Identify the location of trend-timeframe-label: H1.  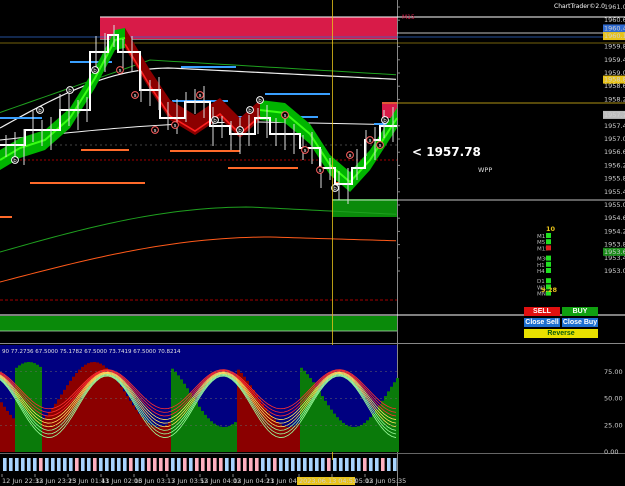
(541, 266).